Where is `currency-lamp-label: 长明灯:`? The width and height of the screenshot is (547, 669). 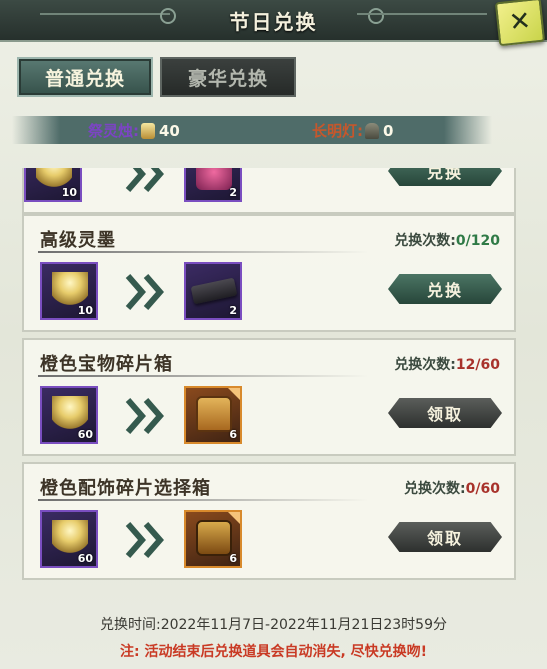
currency-lamp-label: 长明灯: is located at coordinates (337, 131).